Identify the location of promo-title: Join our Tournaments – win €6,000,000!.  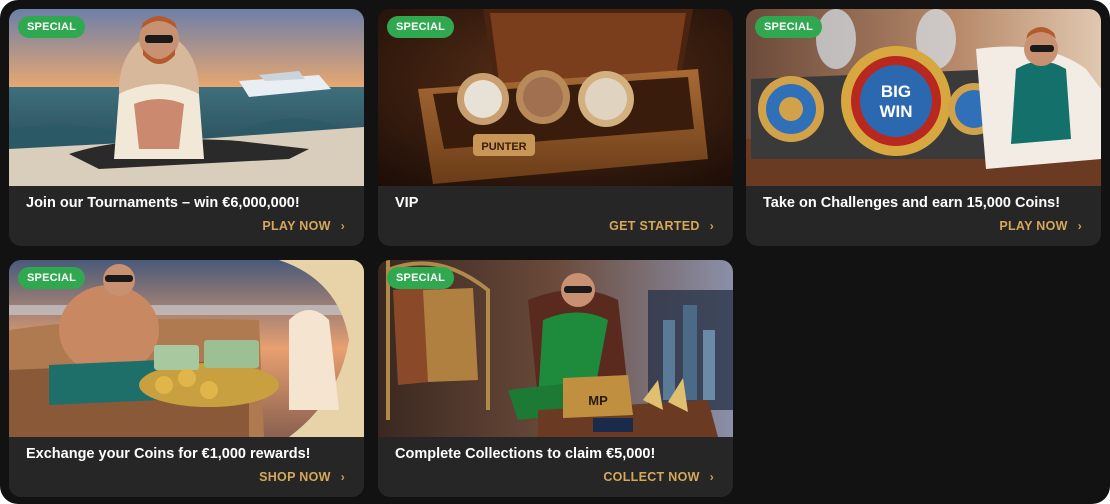
(163, 203).